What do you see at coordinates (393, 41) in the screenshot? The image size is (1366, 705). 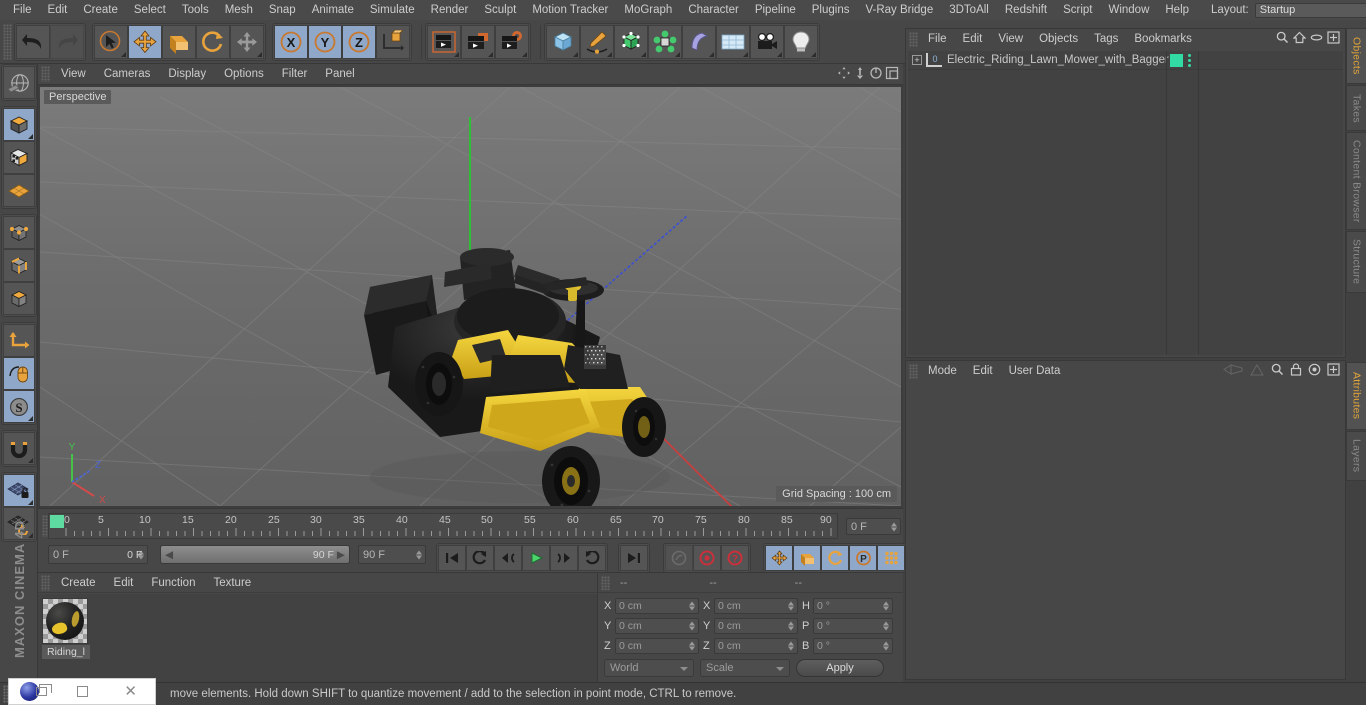 I see `world-object-coordinate-toggle` at bounding box center [393, 41].